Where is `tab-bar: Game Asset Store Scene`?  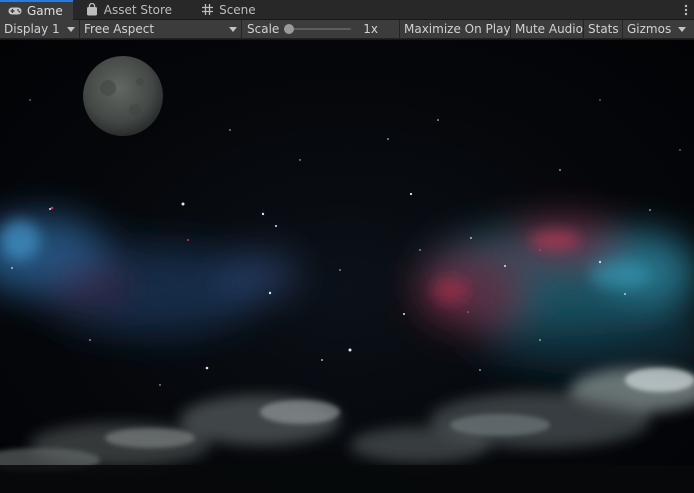 tab-bar: Game Asset Store Scene is located at coordinates (347, 10).